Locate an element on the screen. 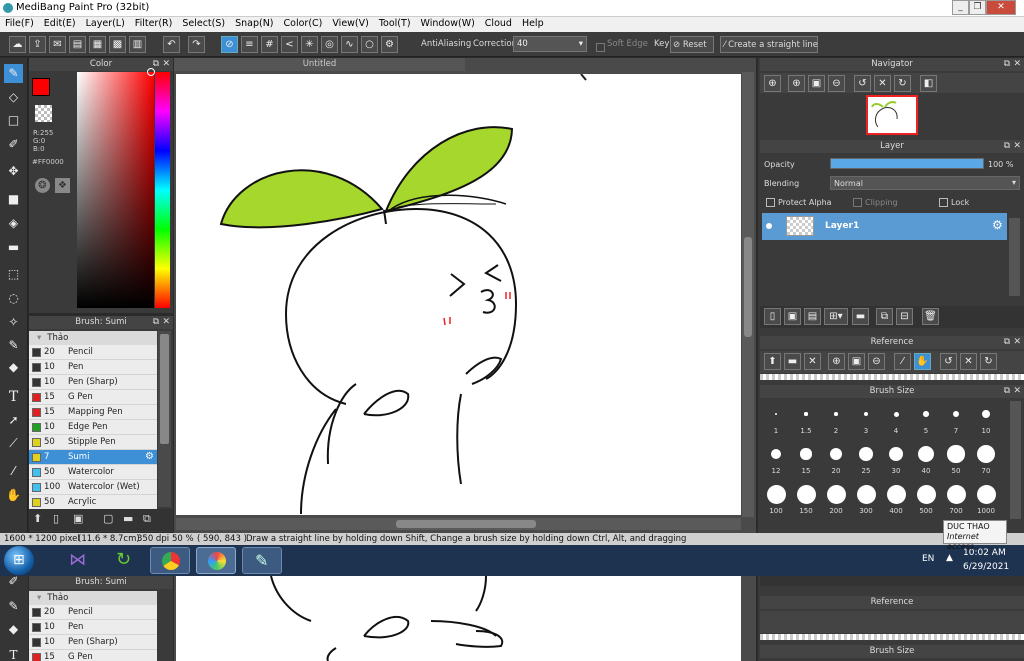 The width and height of the screenshot is (1024, 661). soft-edge-checkbox is located at coordinates (600, 47).